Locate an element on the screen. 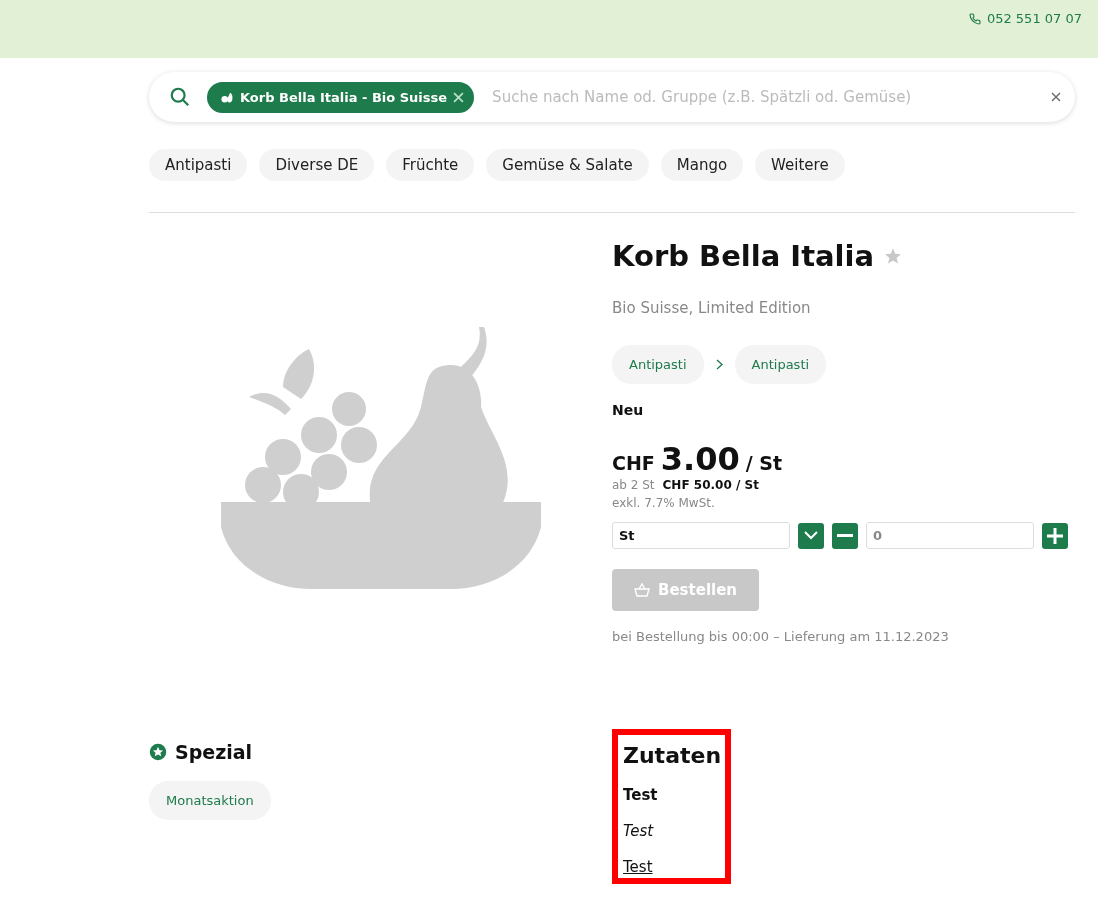 Image resolution: width=1098 pixels, height=901 pixels. category-chip: Antipasti is located at coordinates (198, 165).